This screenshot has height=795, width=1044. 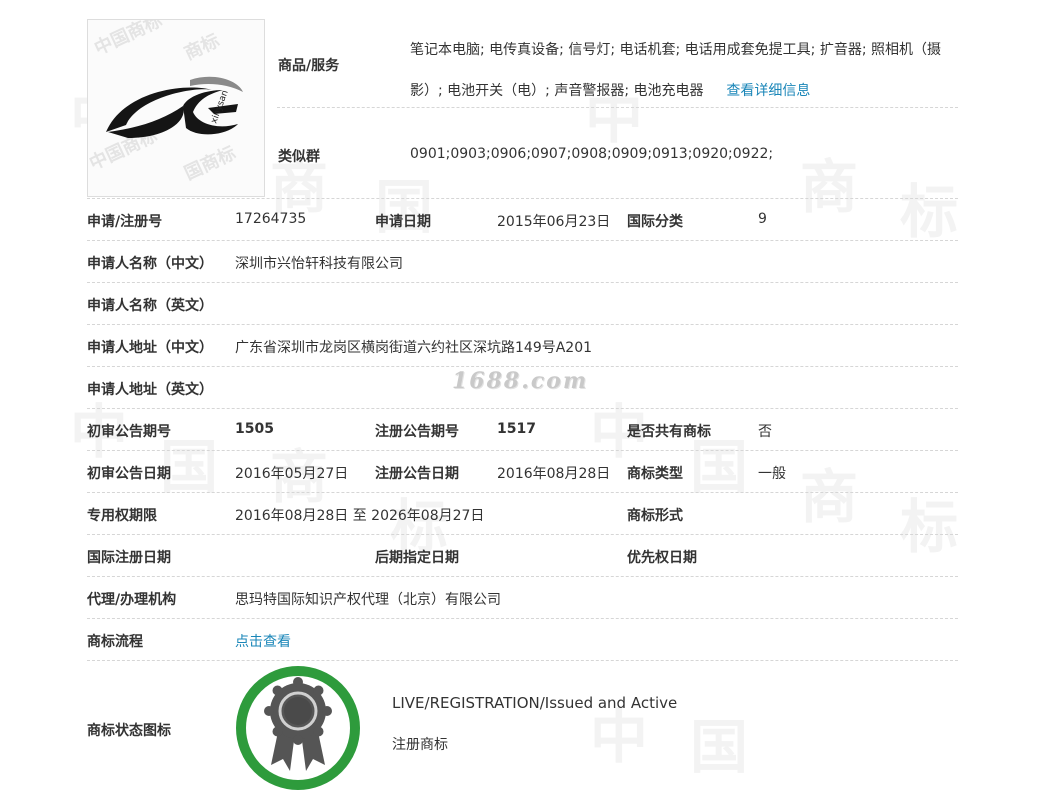 What do you see at coordinates (115, 642) in the screenshot?
I see `process-label: 商标流程` at bounding box center [115, 642].